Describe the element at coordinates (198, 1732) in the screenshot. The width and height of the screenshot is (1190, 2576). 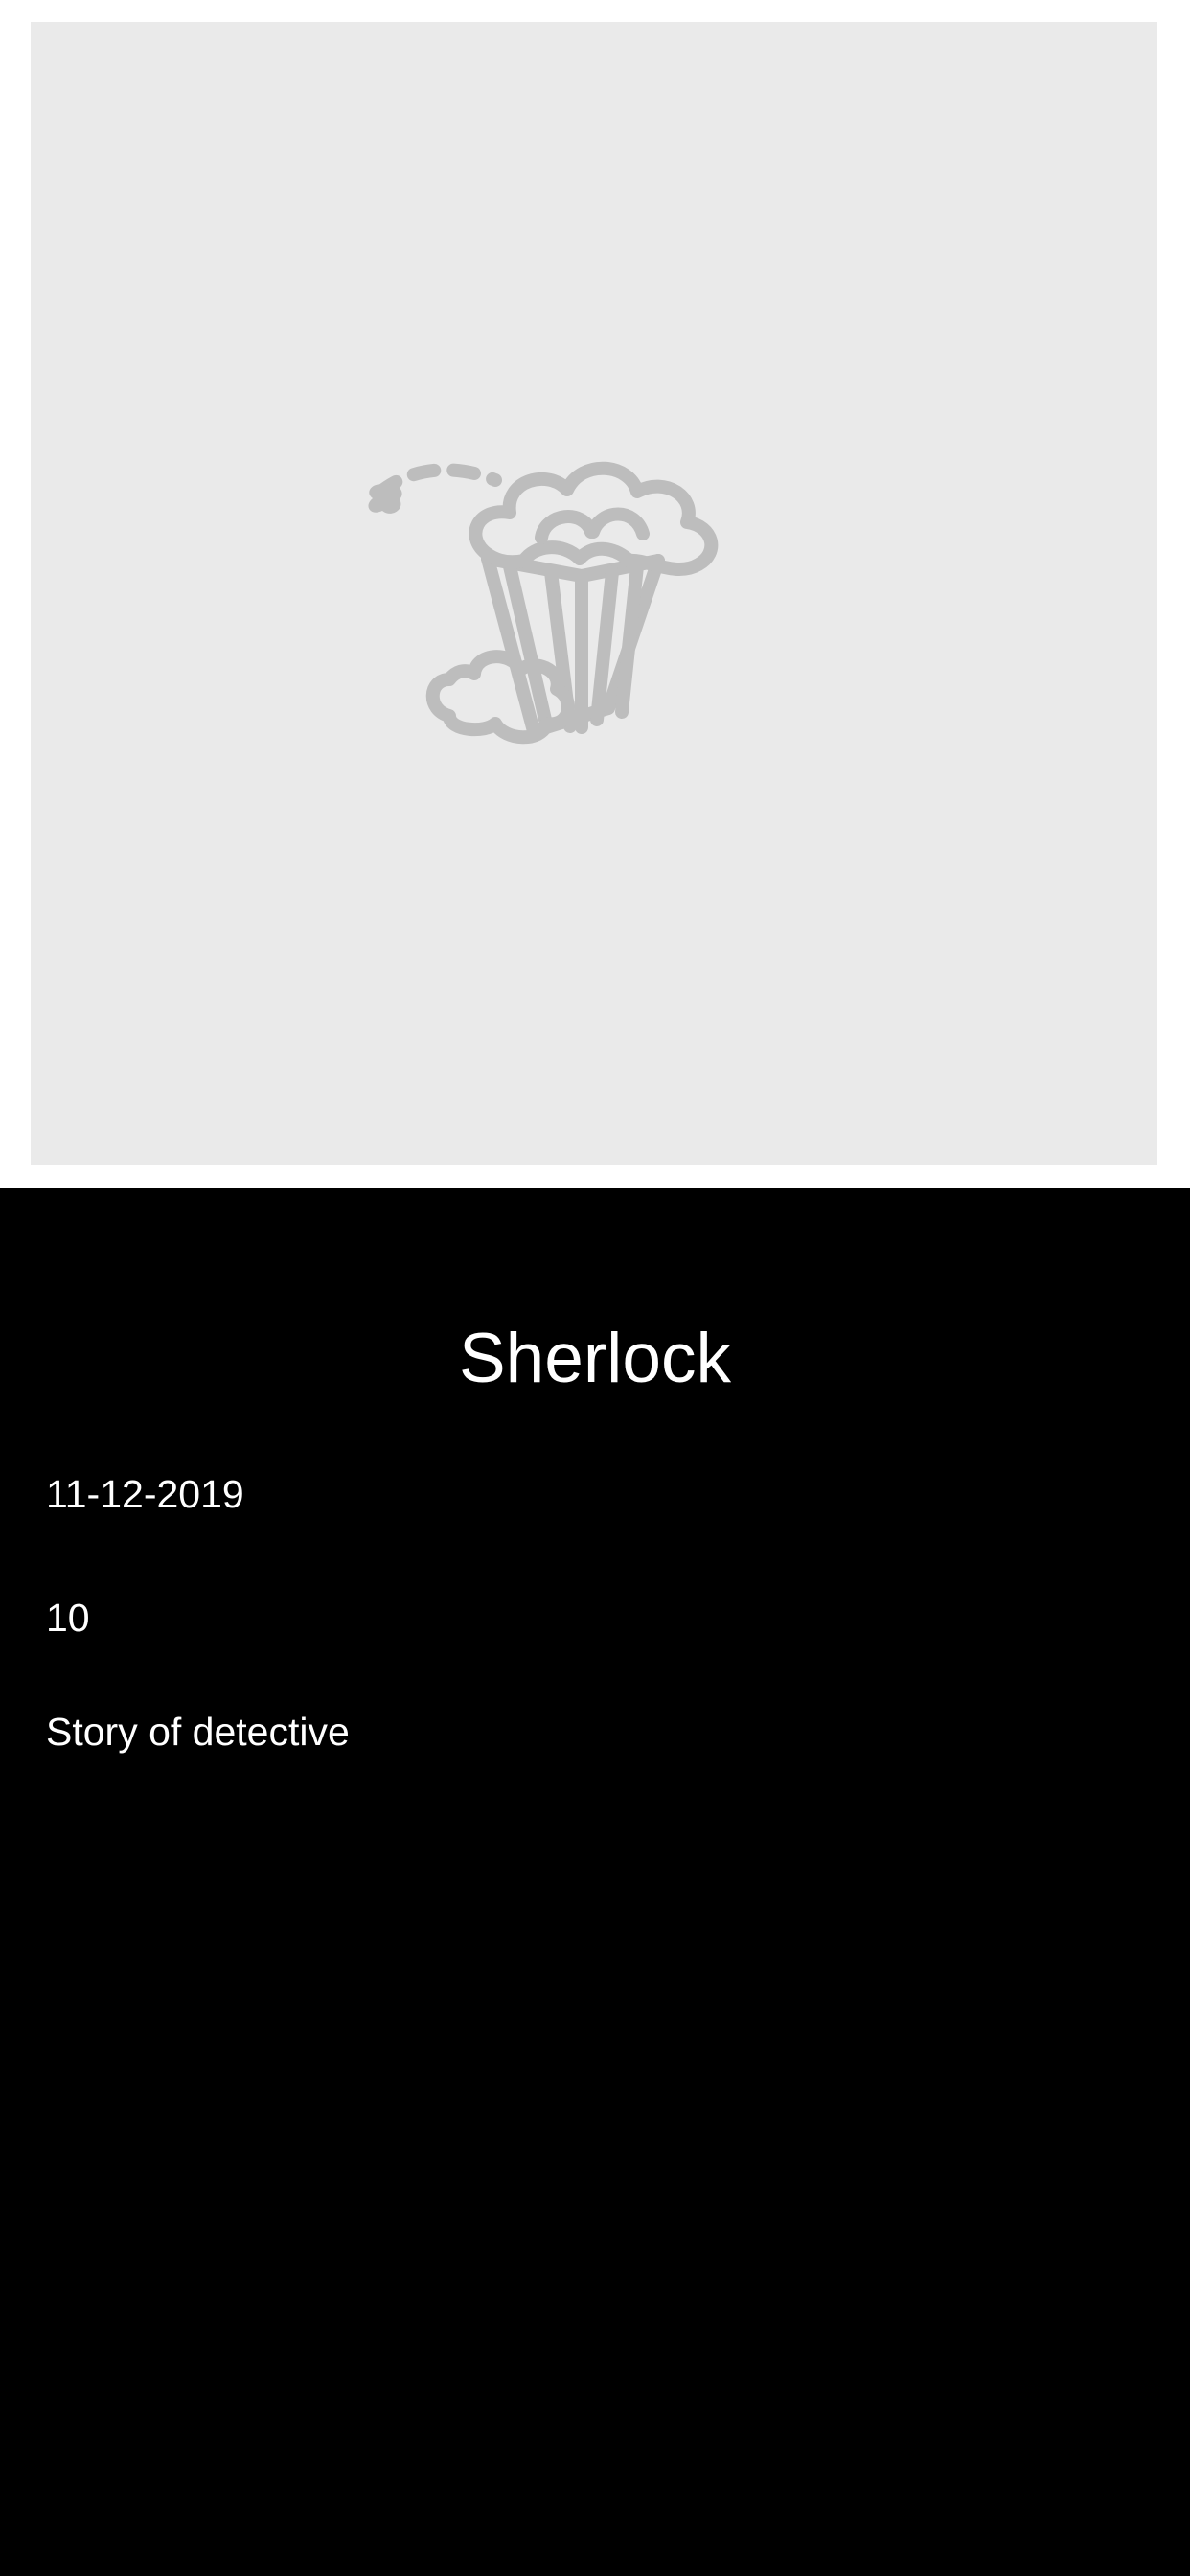
I see `movie-overview: Story of detective` at that location.